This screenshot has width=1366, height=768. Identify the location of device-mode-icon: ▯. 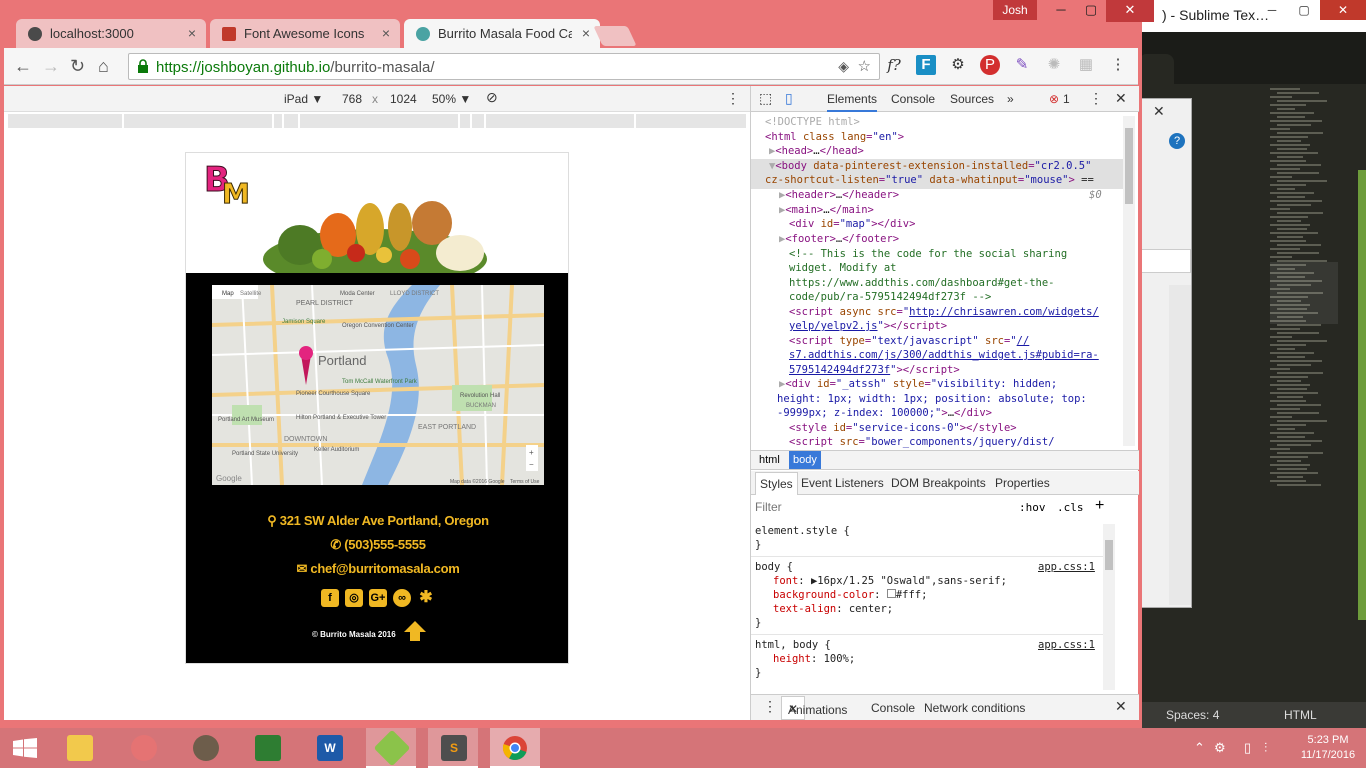
(789, 98).